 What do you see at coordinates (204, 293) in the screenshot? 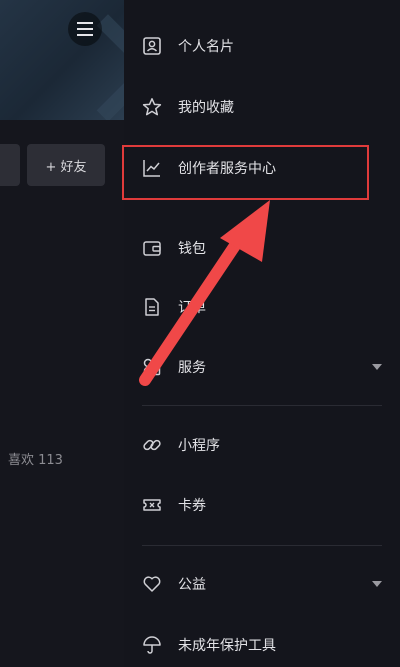
I see `annotation-arrow-icon` at bounding box center [204, 293].